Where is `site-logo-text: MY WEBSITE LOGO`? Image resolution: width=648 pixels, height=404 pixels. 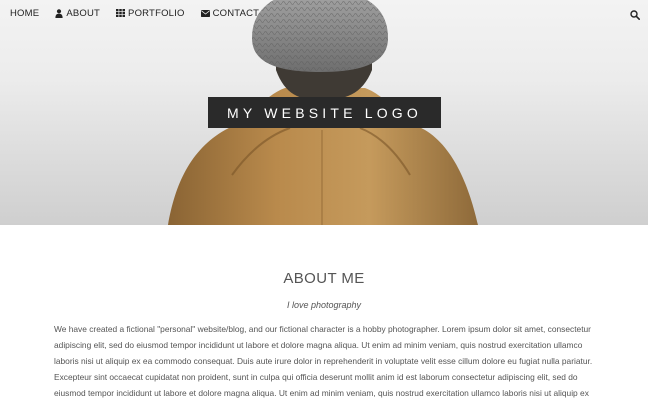
site-logo-text: MY WEBSITE LOGO is located at coordinates (324, 112).